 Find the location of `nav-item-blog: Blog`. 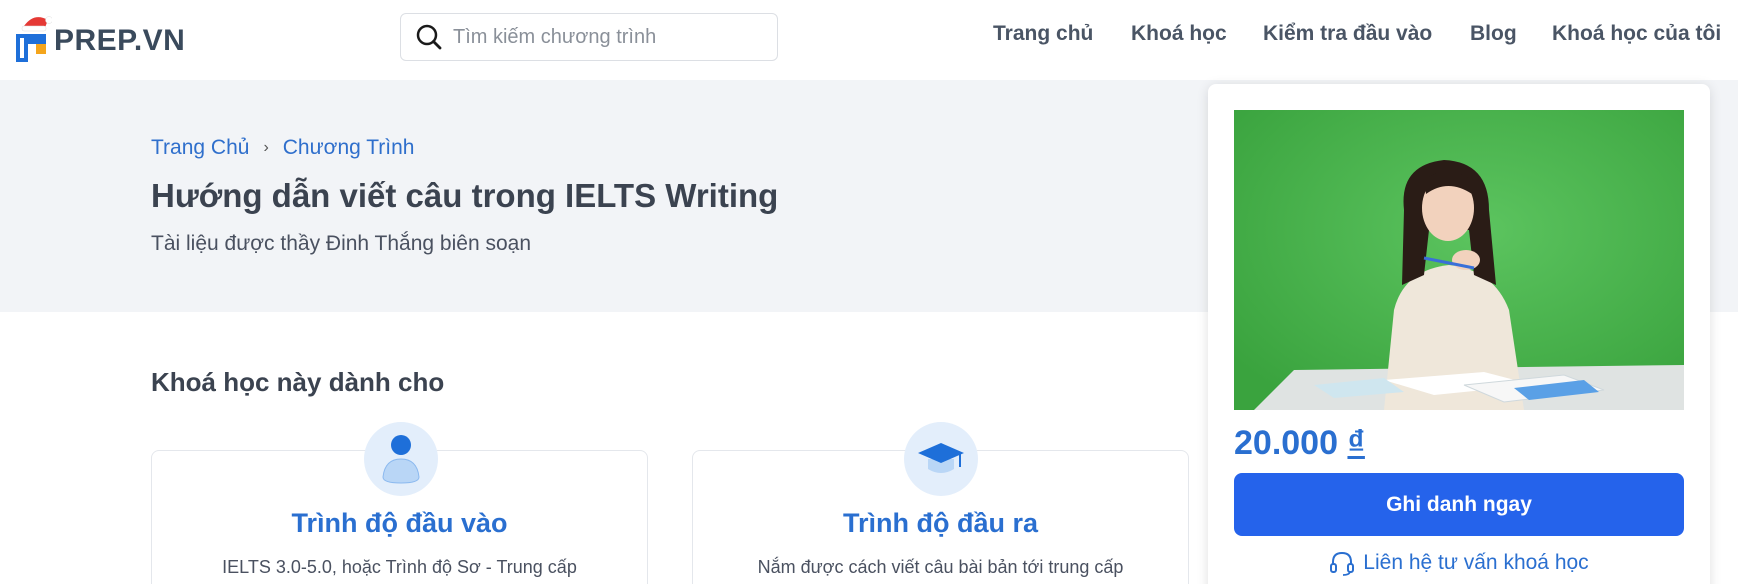

nav-item-blog: Blog is located at coordinates (1493, 34).